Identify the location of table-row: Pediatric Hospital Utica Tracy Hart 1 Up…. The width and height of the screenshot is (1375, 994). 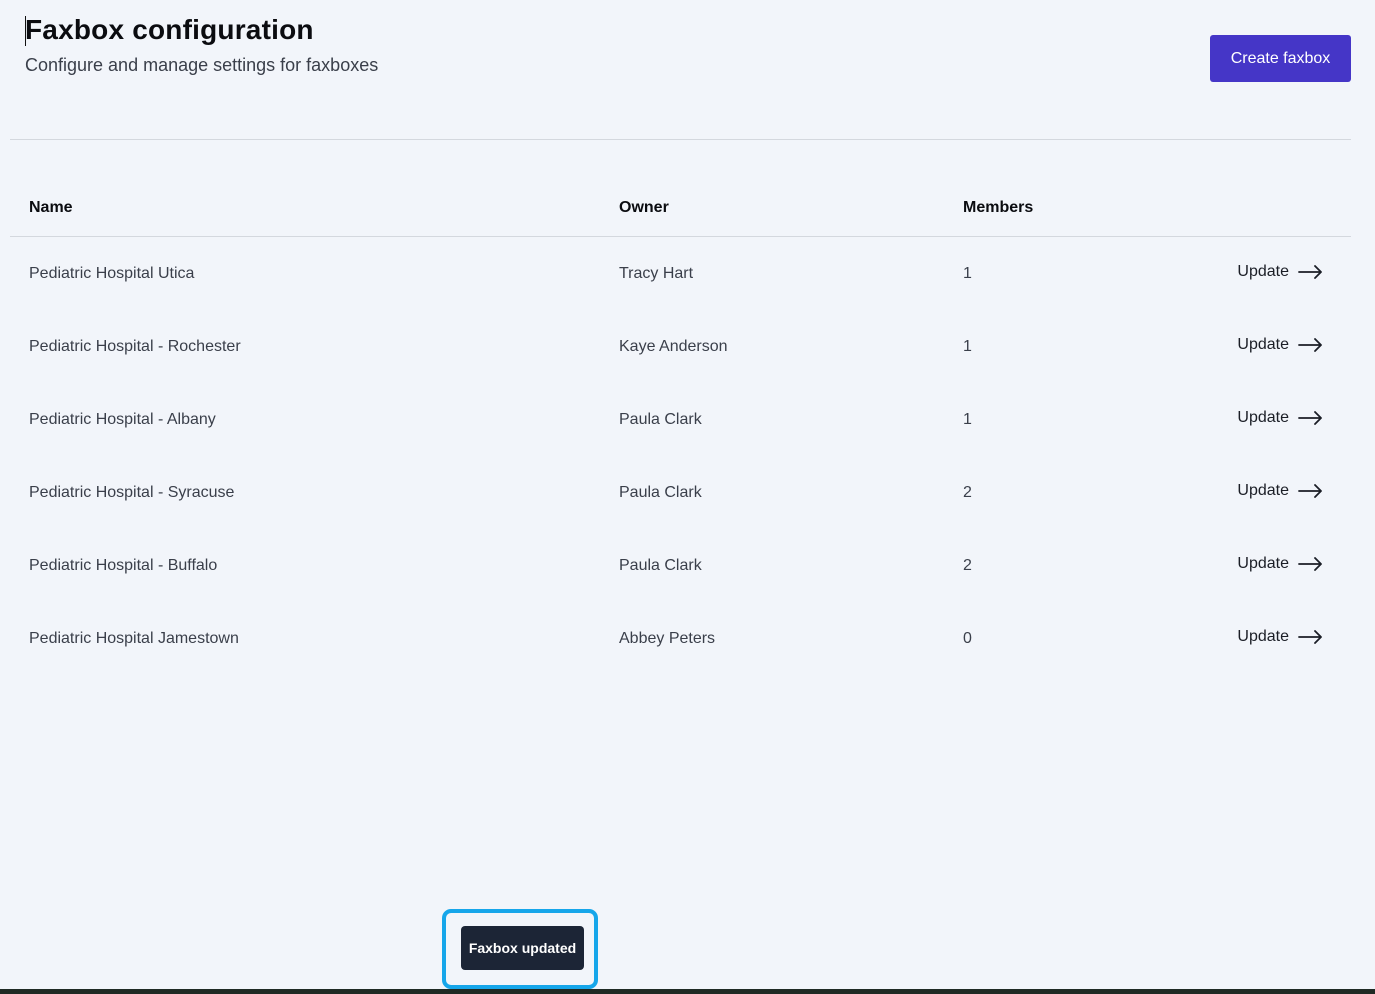
(680, 273).